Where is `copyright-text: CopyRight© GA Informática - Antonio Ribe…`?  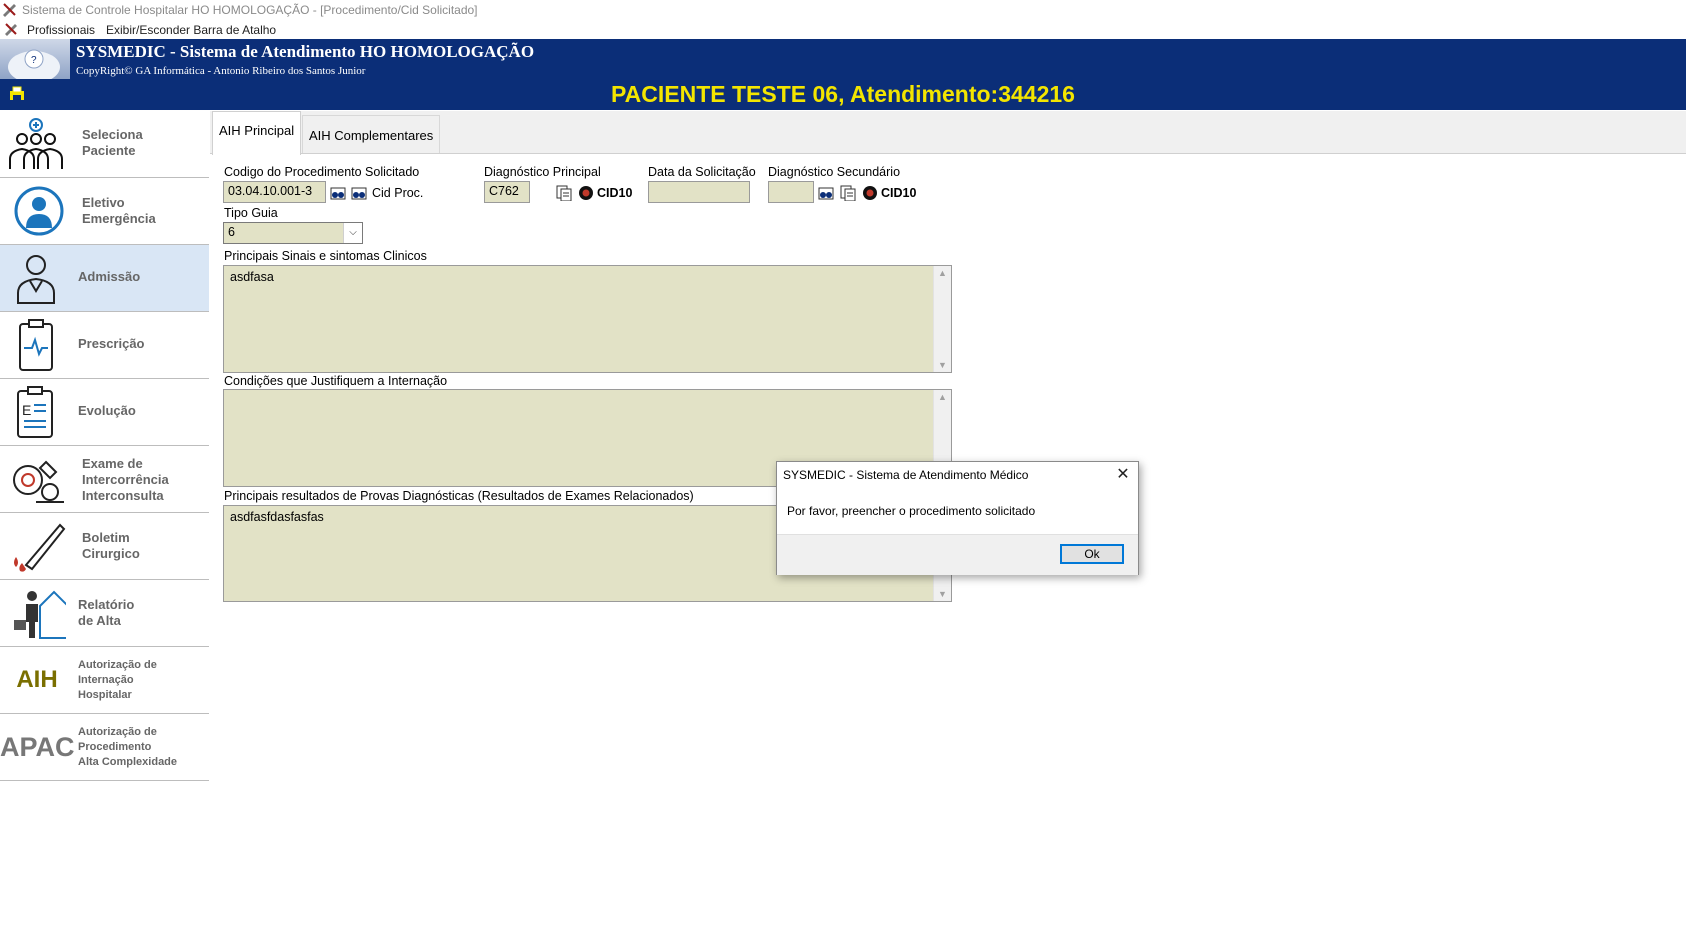 copyright-text: CopyRight© GA Informática - Antonio Ribe… is located at coordinates (221, 71).